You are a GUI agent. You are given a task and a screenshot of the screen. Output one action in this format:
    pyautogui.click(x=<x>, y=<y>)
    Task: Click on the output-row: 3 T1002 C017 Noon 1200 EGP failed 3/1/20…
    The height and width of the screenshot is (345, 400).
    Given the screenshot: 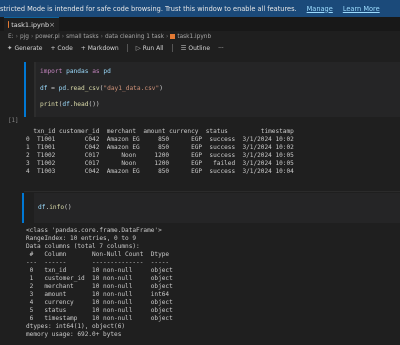 What is the action you would take?
    pyautogui.click(x=160, y=163)
    